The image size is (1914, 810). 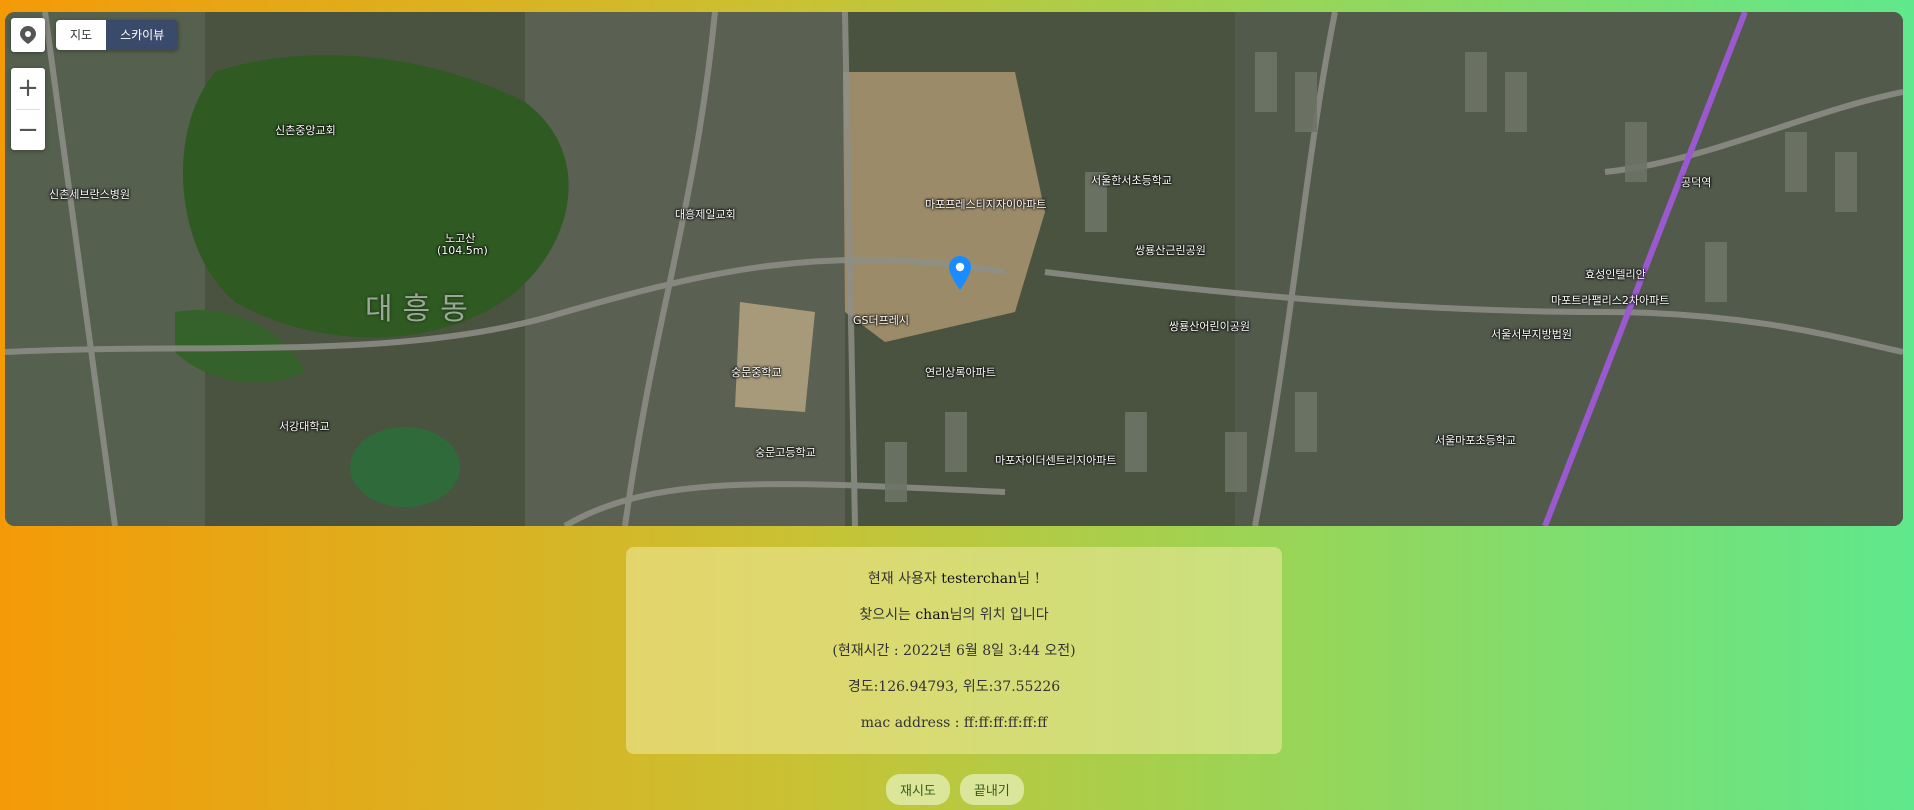 I want to click on map-label-hospital: 신촌세브란스병원, so click(x=89, y=194).